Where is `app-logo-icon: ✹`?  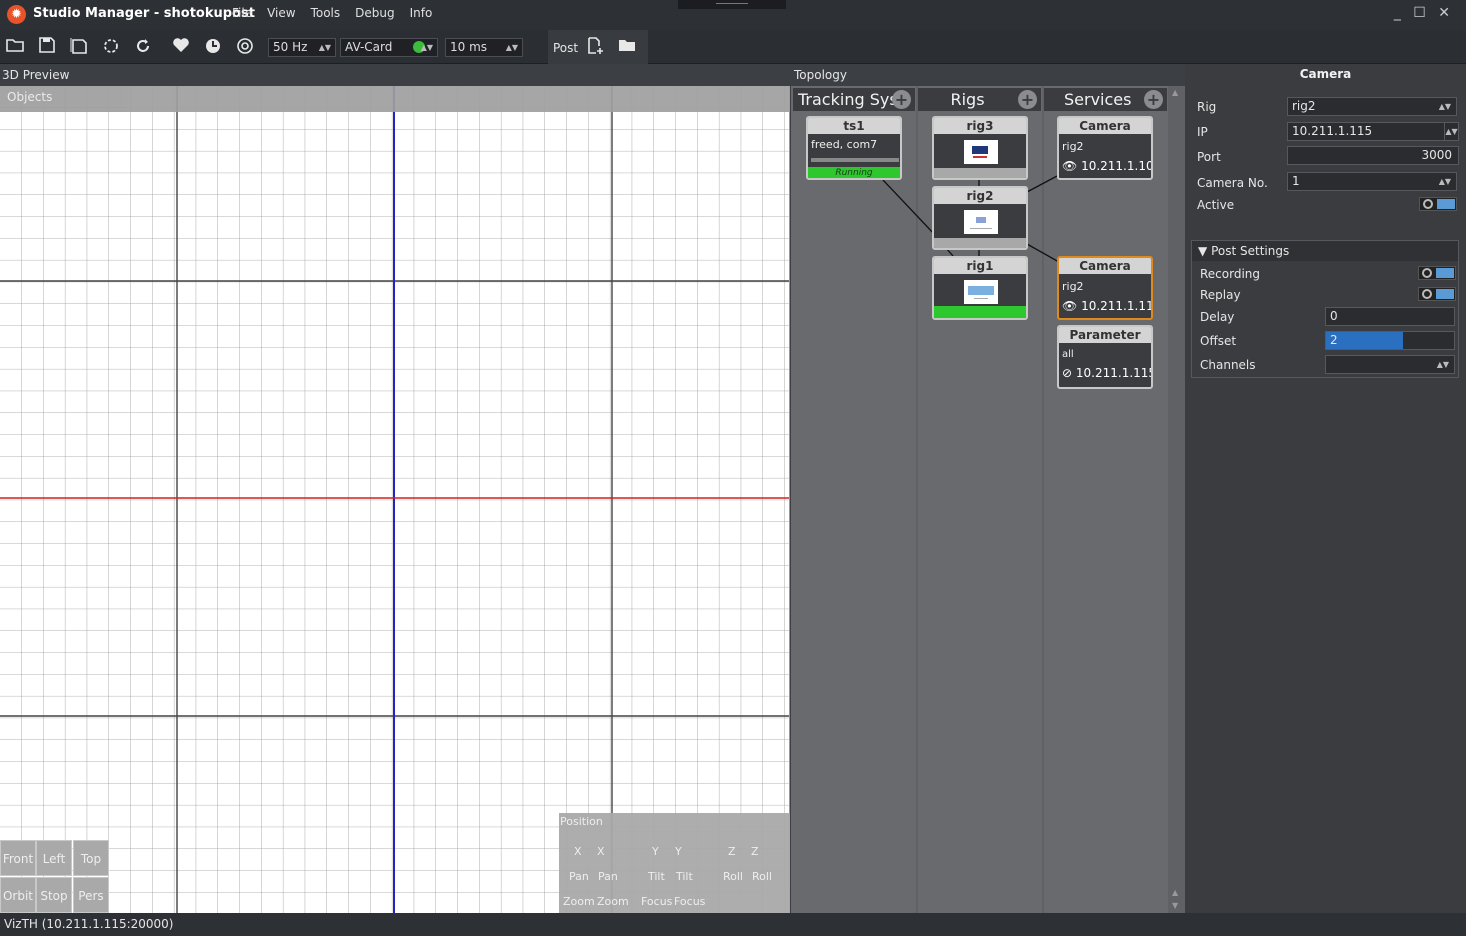 app-logo-icon: ✹ is located at coordinates (16, 14).